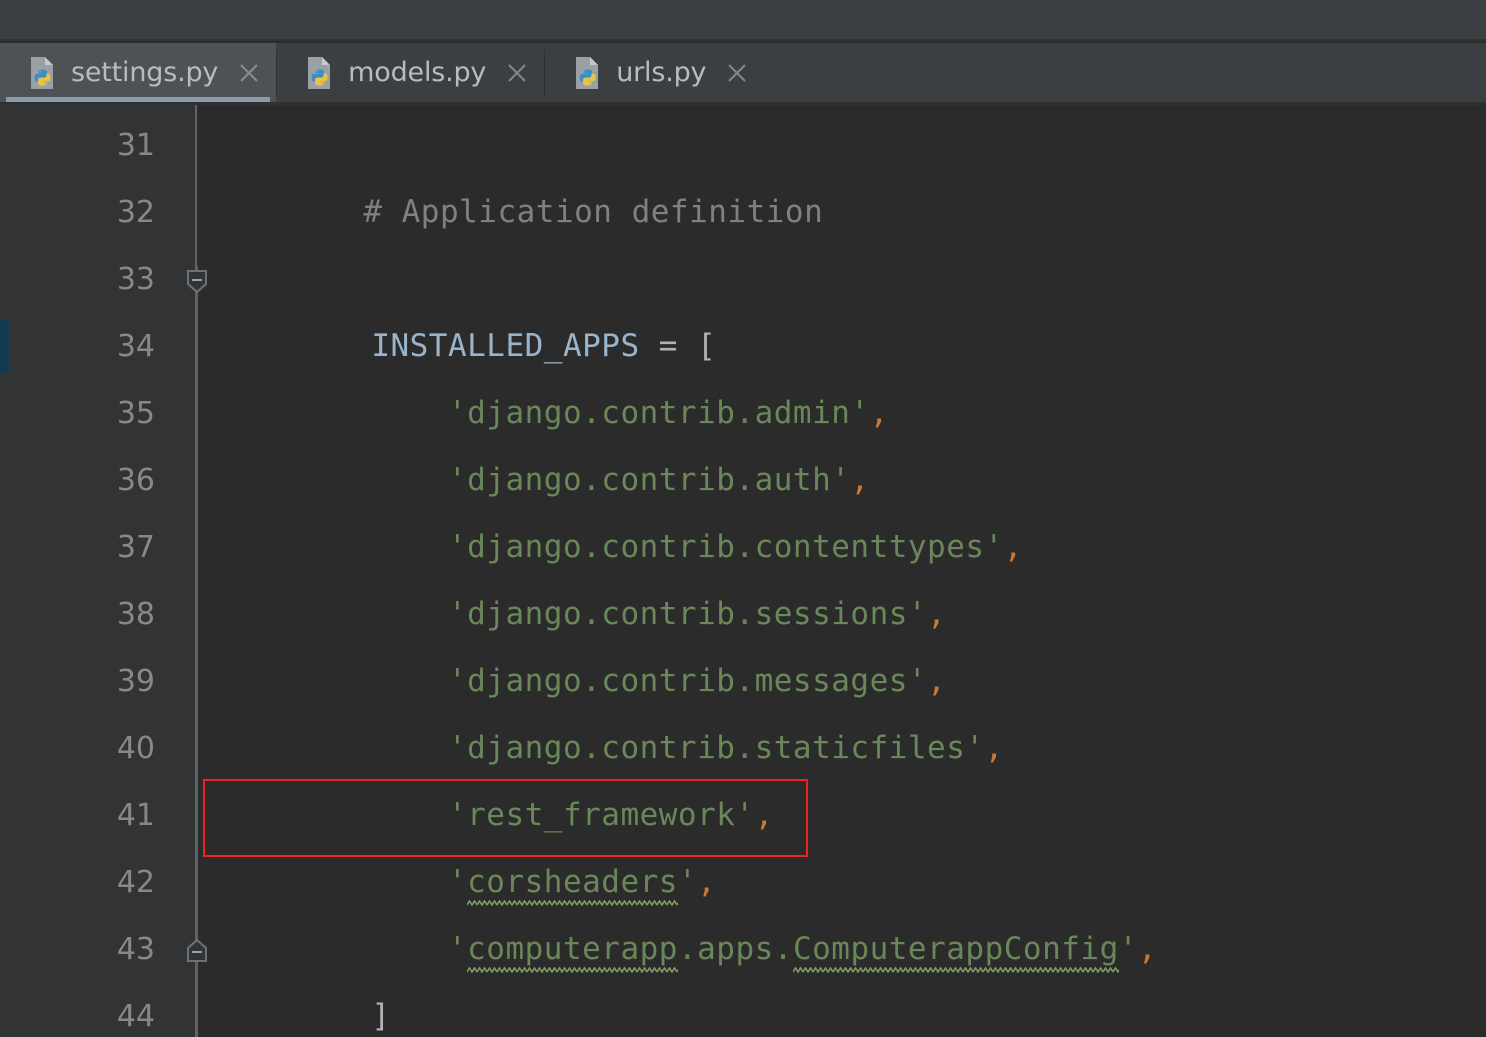  I want to click on editor-line: 42 'computerapp.apps.ComputerappConfig',, so click(743, 911).